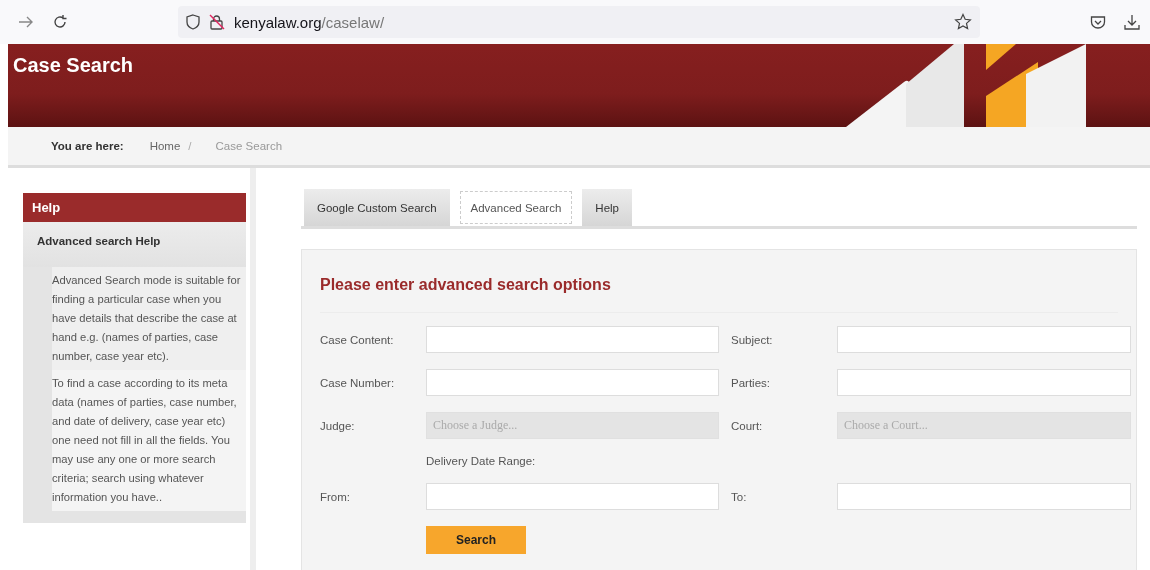 The image size is (1150, 570). Describe the element at coordinates (963, 22) in the screenshot. I see `star-icon` at that location.